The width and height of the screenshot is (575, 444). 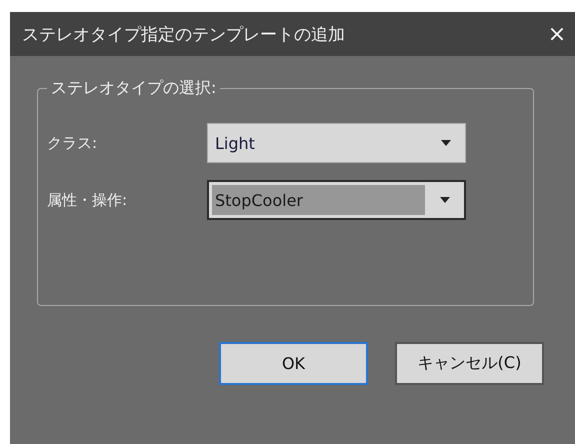 What do you see at coordinates (235, 143) in the screenshot?
I see `dropdown-value: Light` at bounding box center [235, 143].